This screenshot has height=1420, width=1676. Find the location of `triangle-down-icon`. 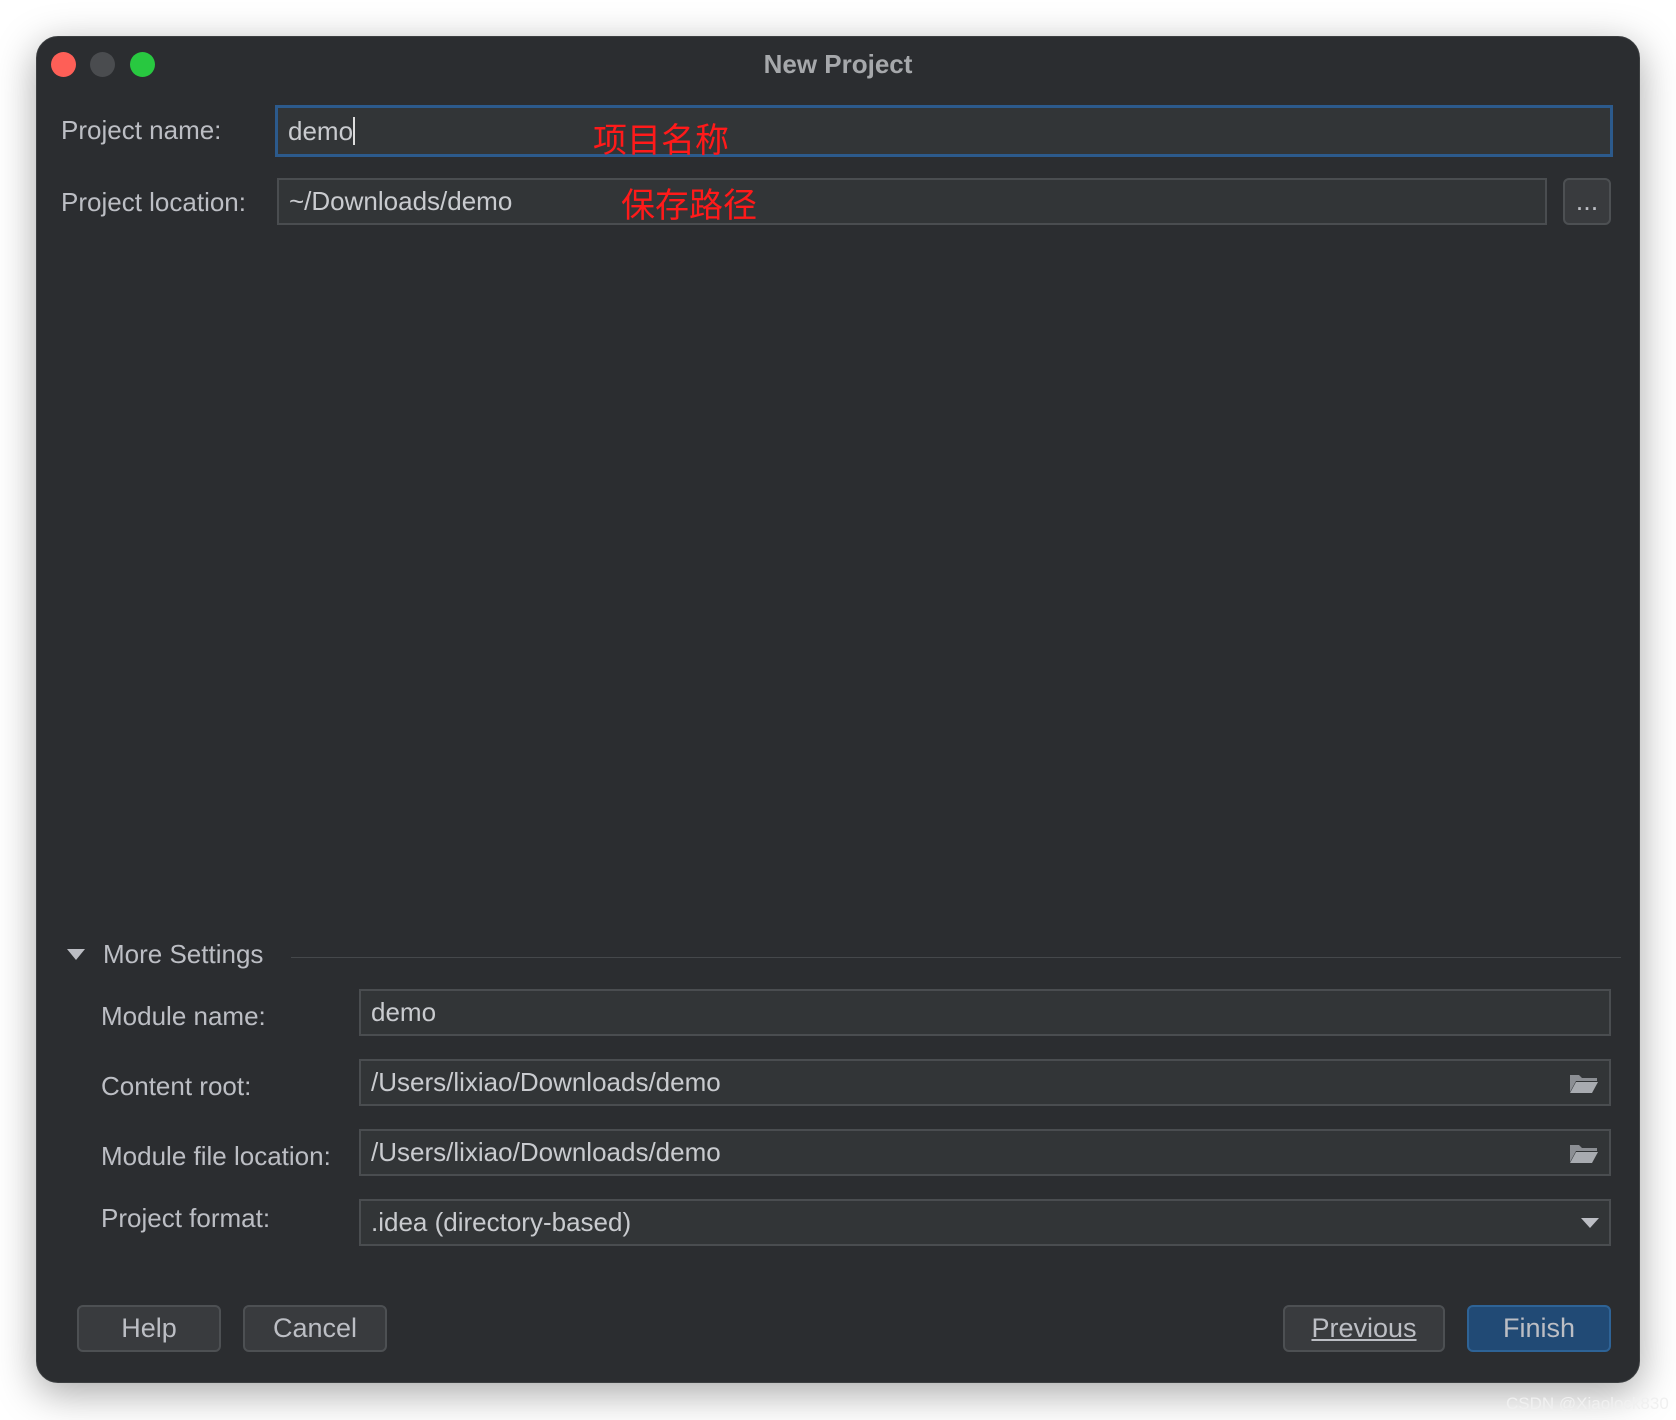

triangle-down-icon is located at coordinates (76, 954).